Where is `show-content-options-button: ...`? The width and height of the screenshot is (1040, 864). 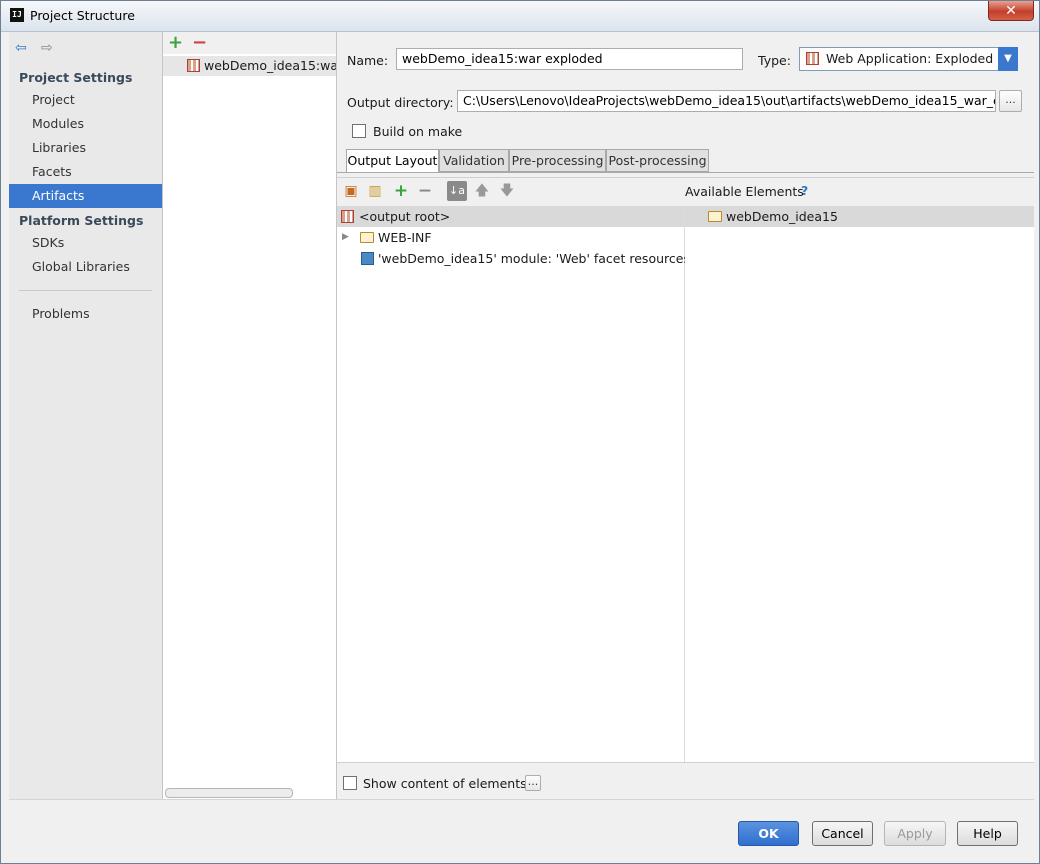
show-content-options-button: ... is located at coordinates (533, 783).